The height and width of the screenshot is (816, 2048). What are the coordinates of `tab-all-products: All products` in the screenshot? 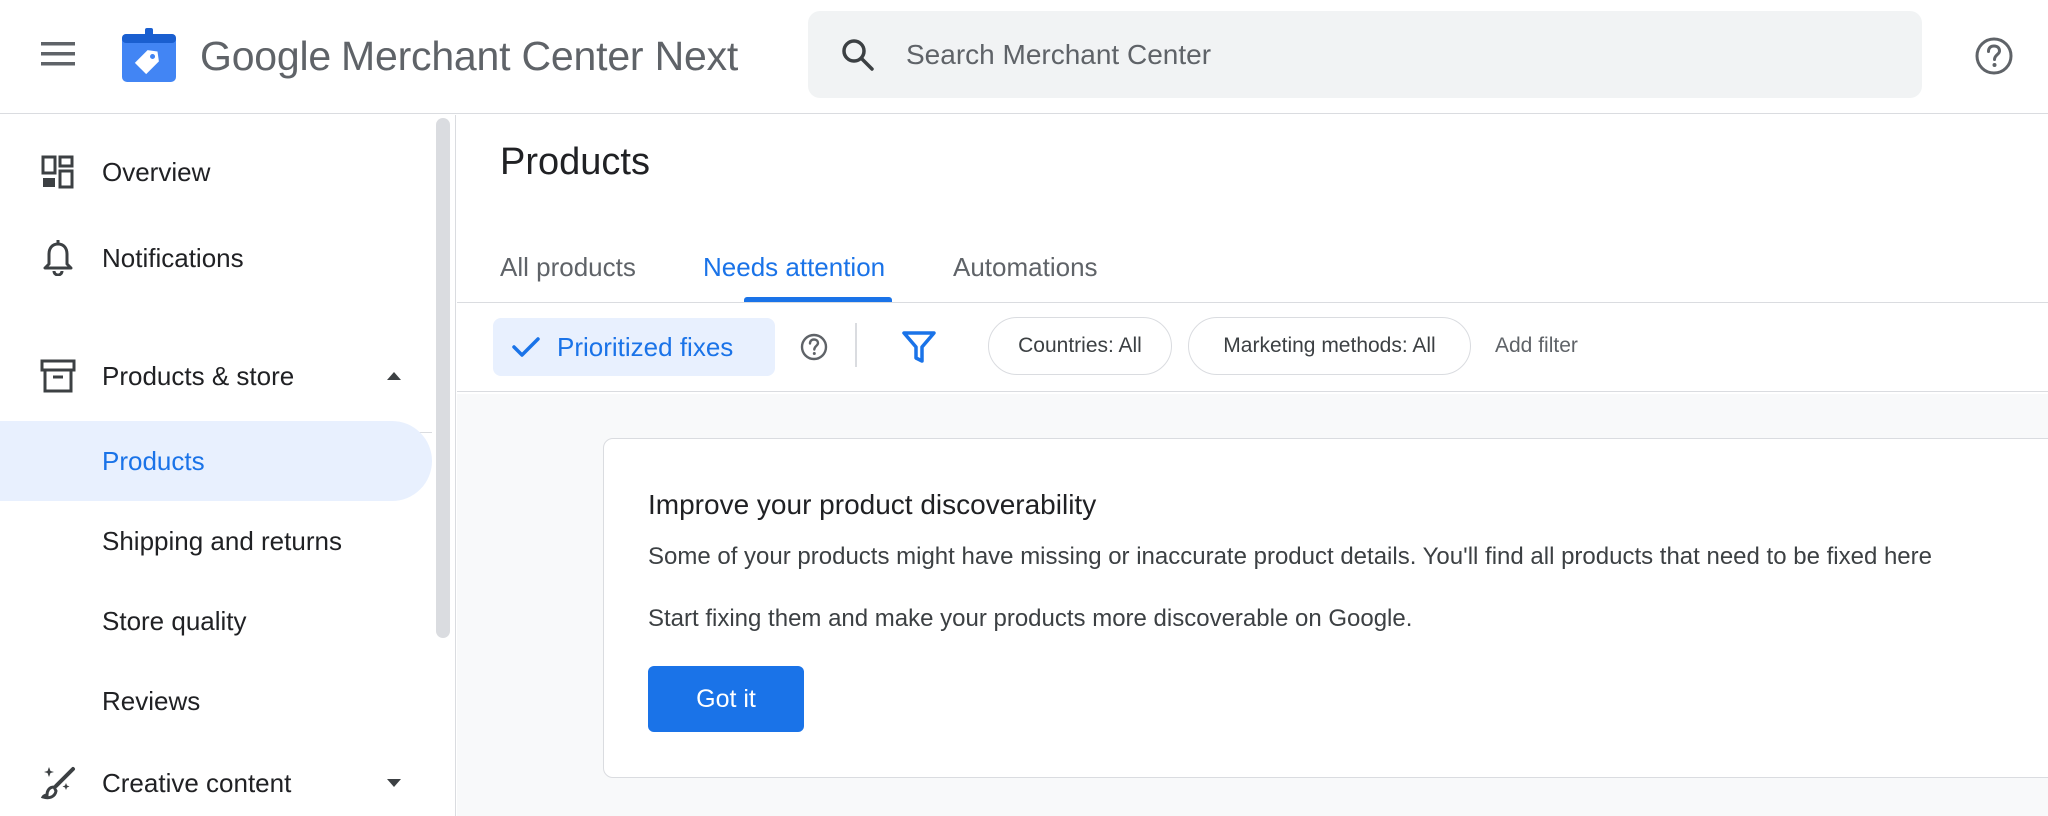 It's located at (568, 267).